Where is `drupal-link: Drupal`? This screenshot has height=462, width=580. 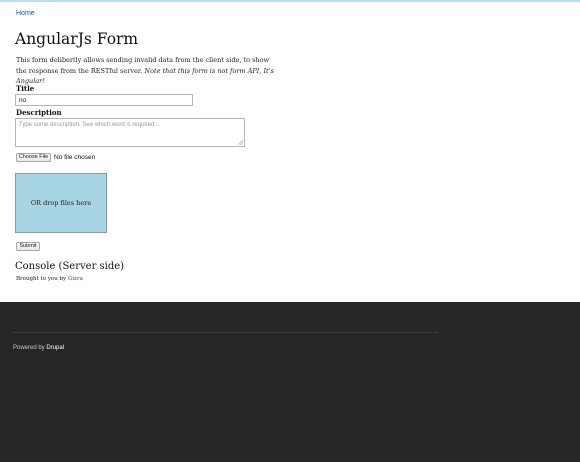
drupal-link: Drupal is located at coordinates (55, 348).